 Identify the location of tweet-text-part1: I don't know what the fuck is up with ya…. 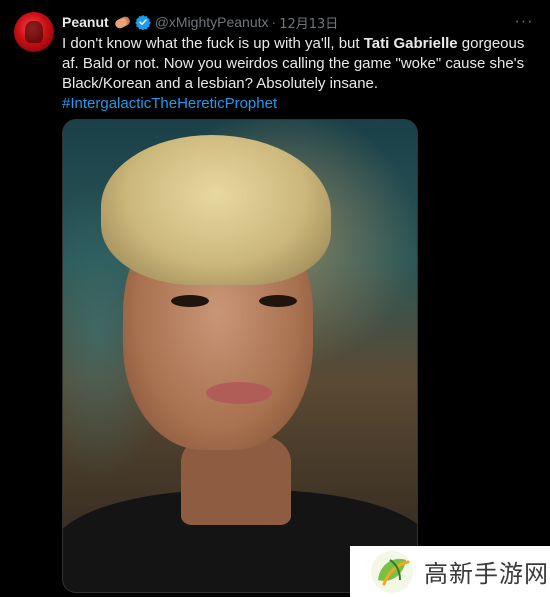
(213, 43).